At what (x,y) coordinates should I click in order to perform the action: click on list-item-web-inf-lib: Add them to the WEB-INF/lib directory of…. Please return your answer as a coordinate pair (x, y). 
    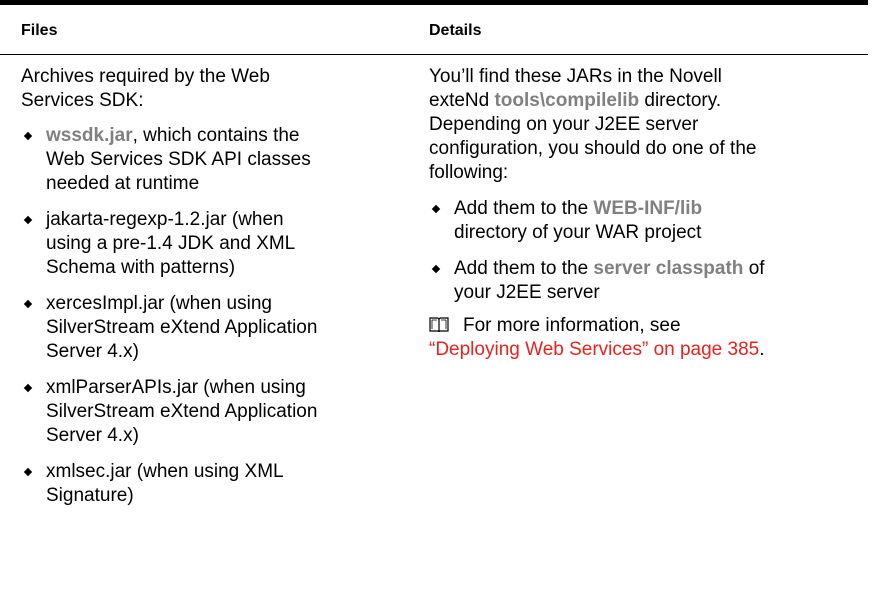
    Looking at the image, I should click on (649, 221).